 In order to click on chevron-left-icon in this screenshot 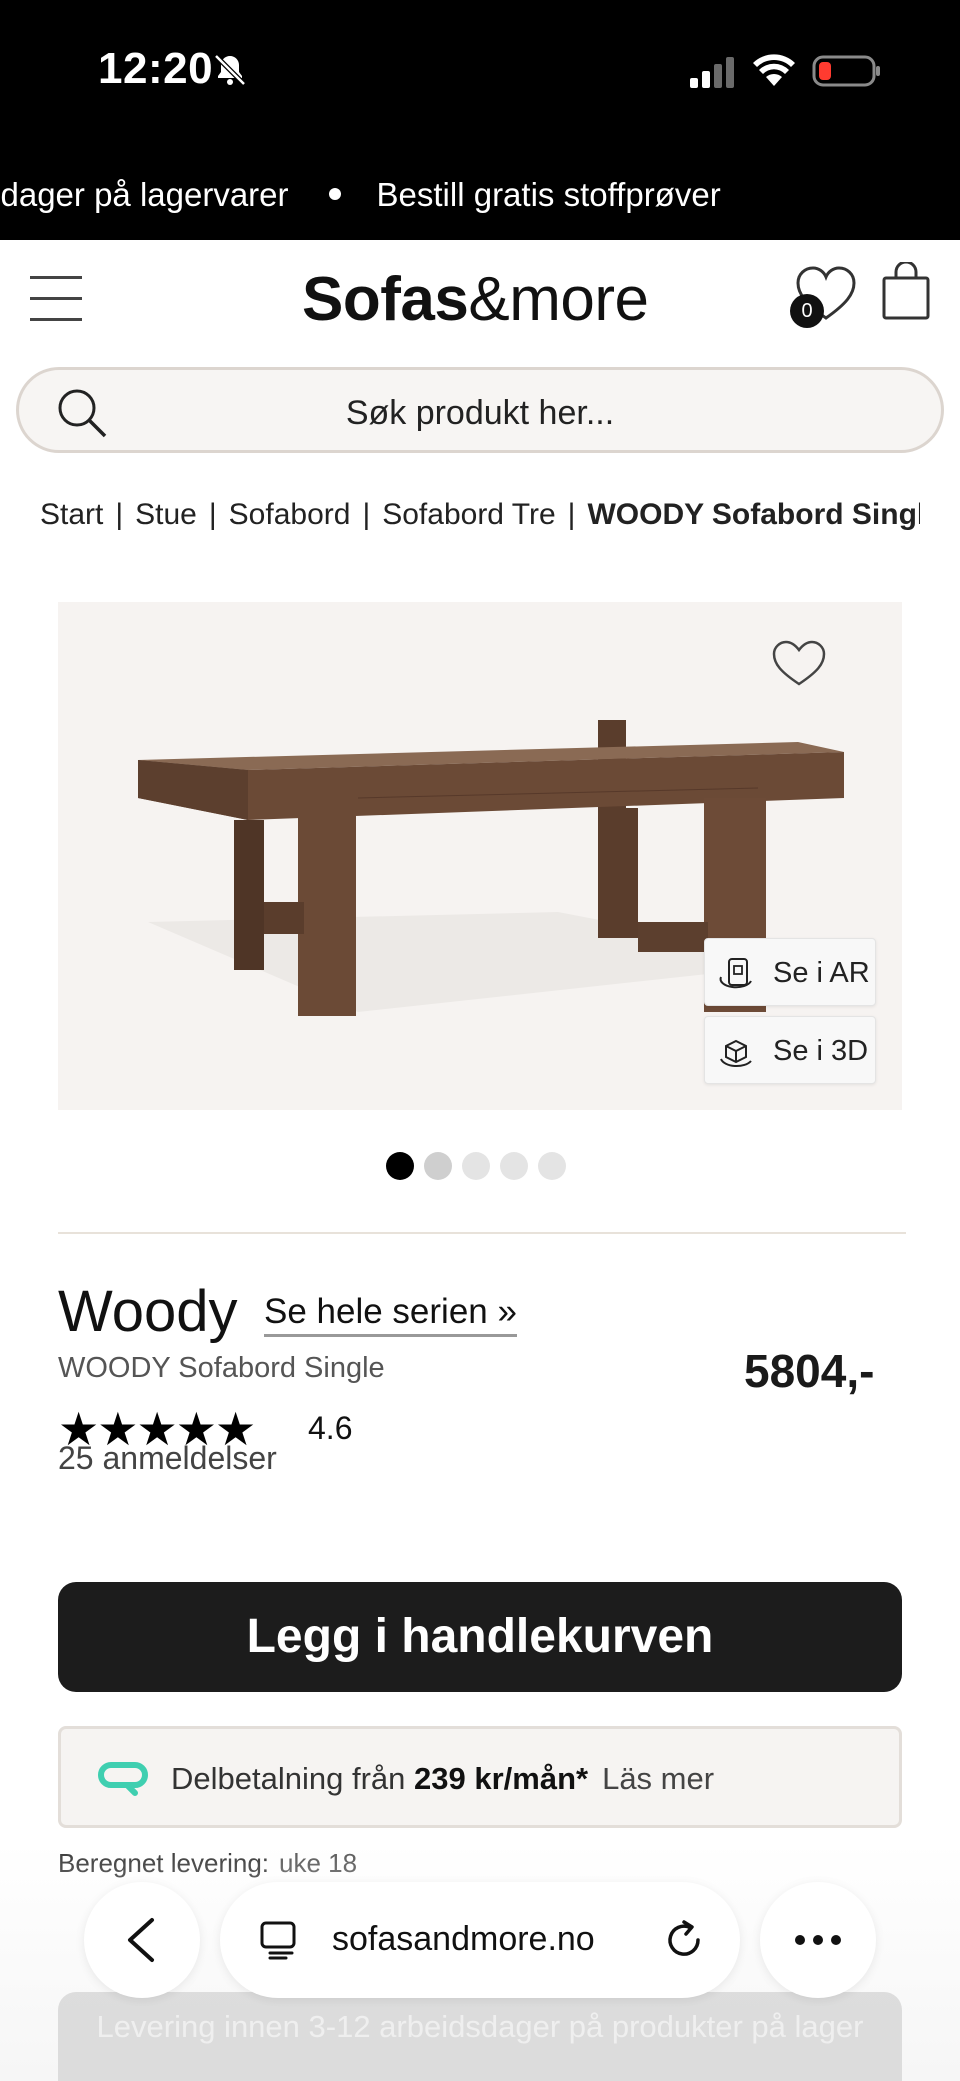, I will do `click(141, 1940)`.